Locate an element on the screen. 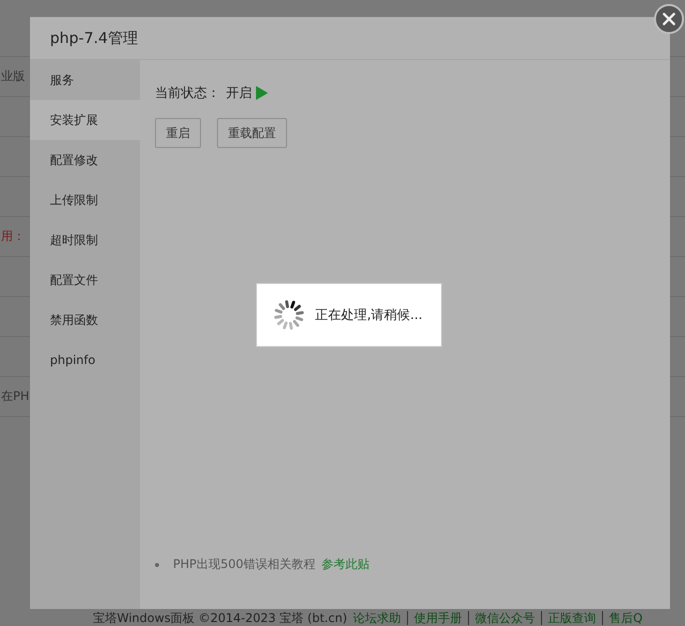 This screenshot has height=626, width=685. sidebar-item: 服务 is located at coordinates (85, 80).